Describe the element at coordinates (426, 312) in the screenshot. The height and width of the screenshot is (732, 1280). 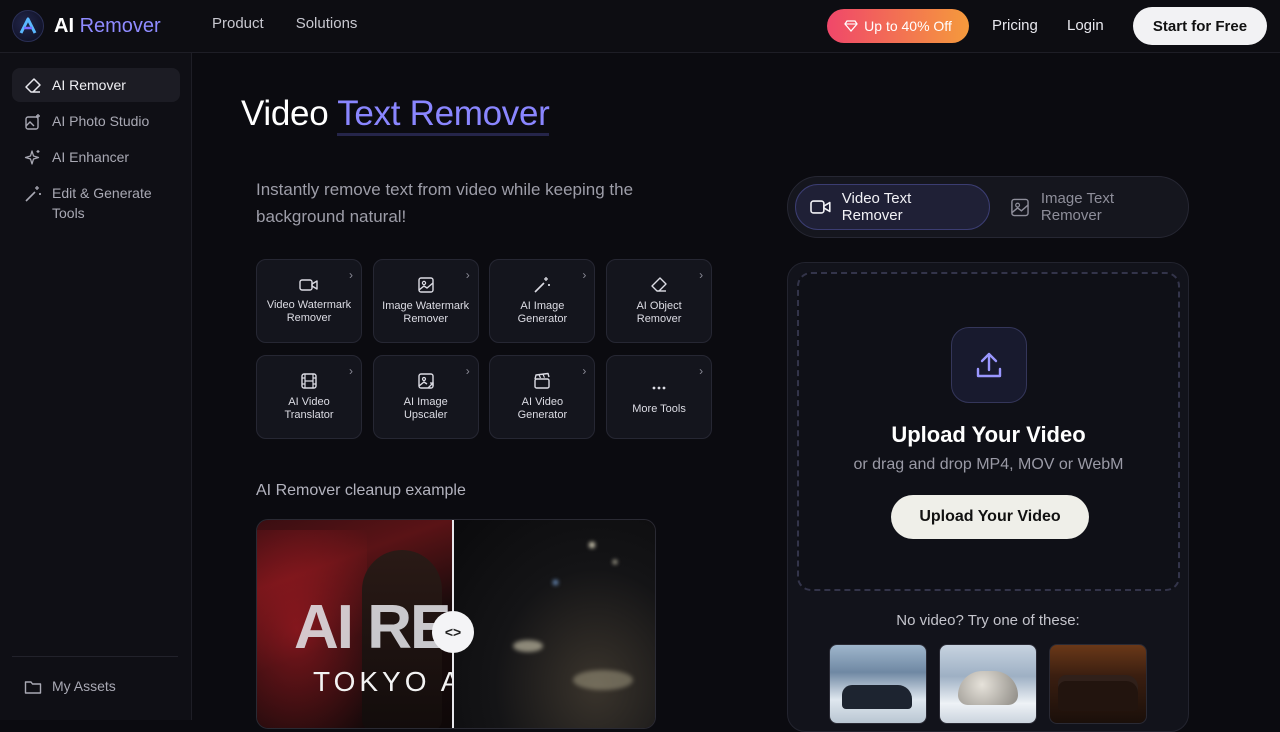
I see `tool-label: Image Watermark Remover` at that location.